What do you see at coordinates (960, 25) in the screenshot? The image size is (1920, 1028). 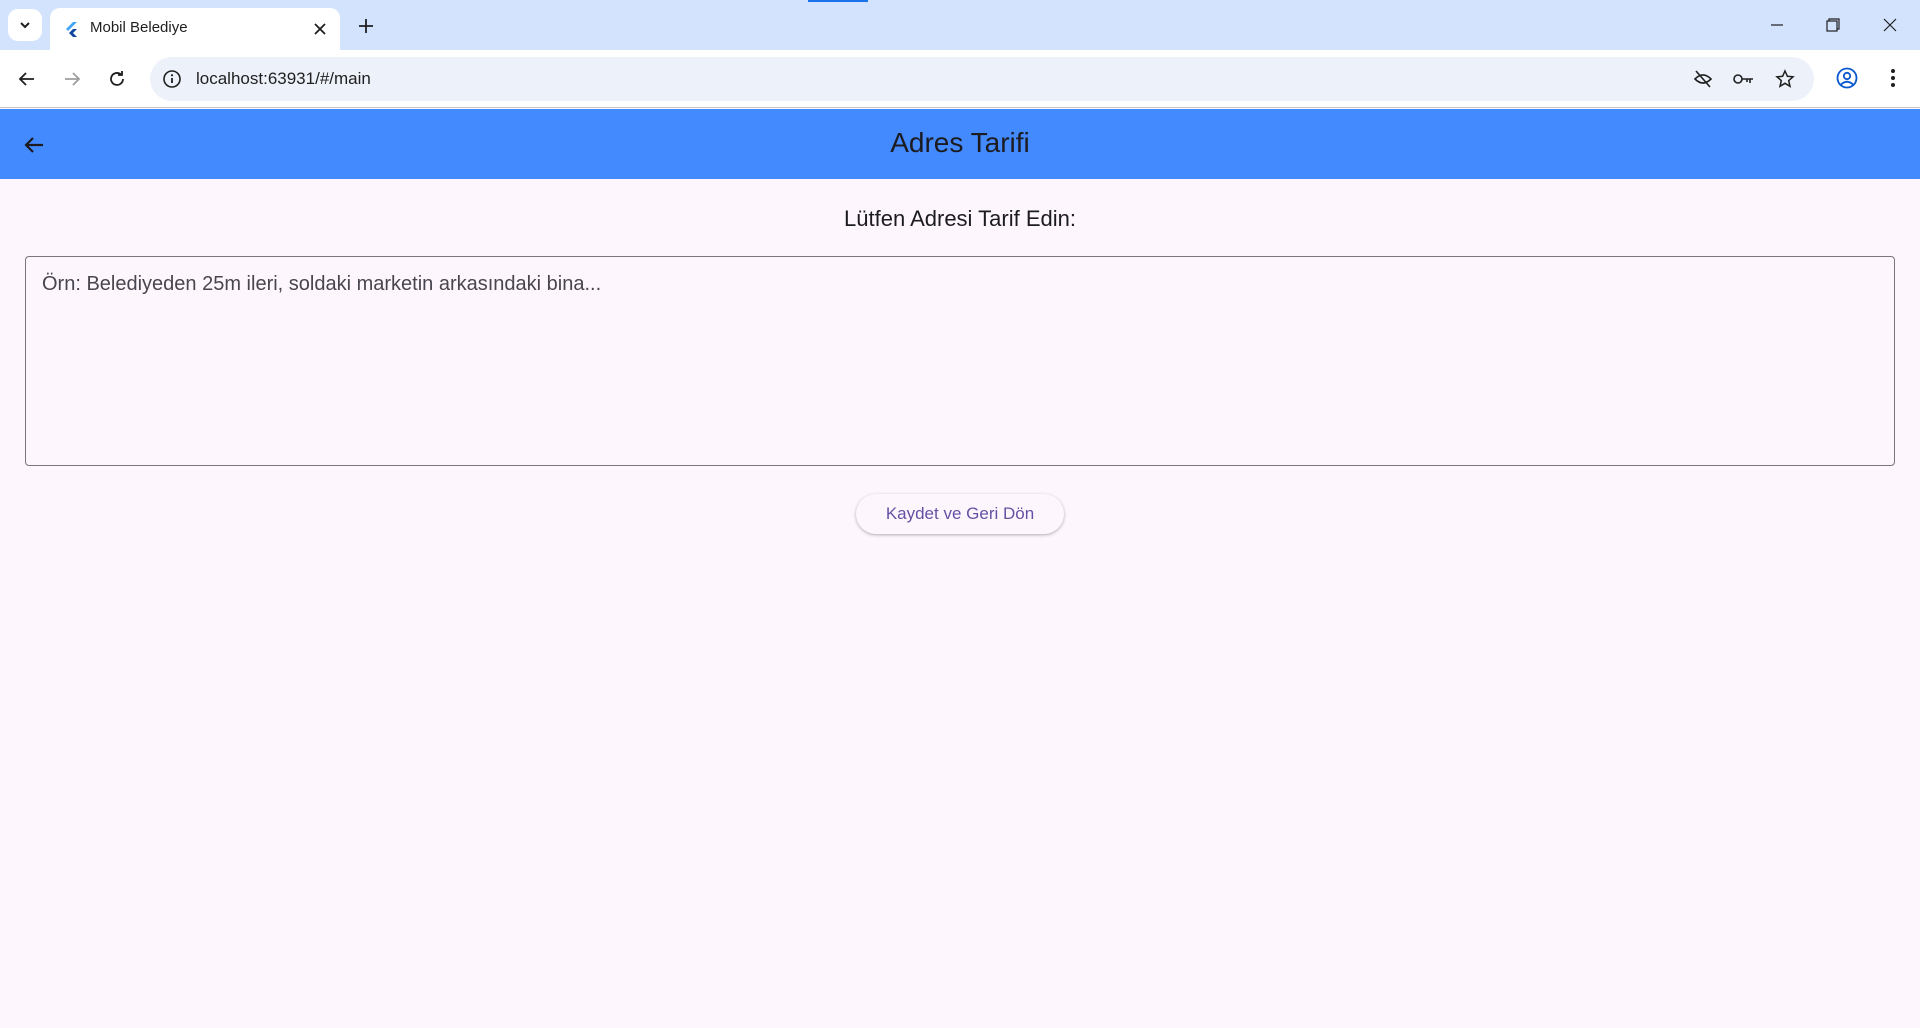 I see `browser-tabstrip: Mobil Belediye` at bounding box center [960, 25].